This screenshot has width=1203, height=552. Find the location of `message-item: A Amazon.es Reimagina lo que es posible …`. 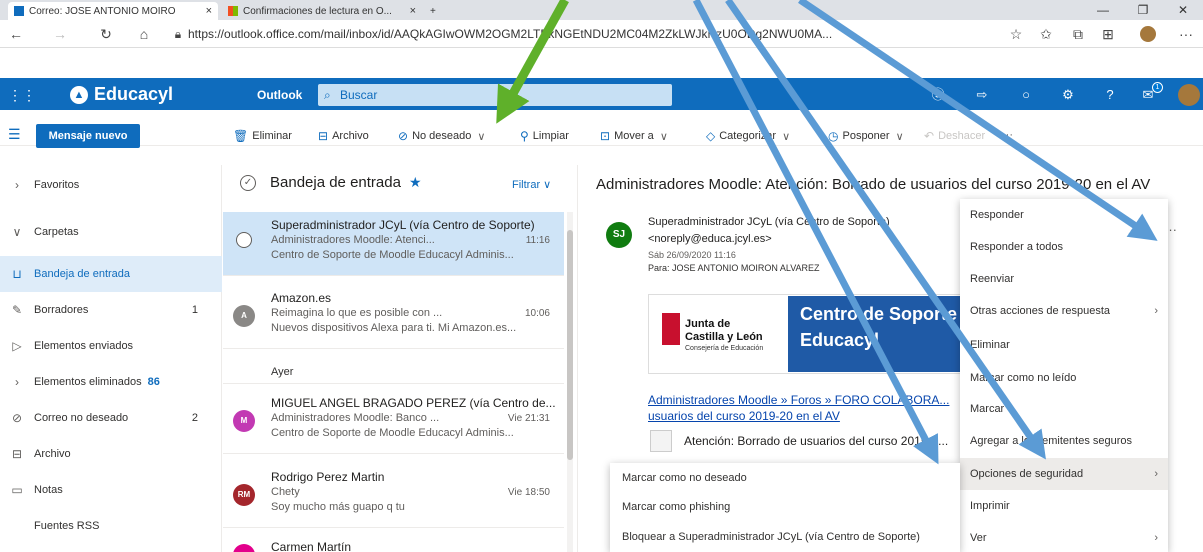

message-item: A Amazon.es Reimagina lo que es posible … is located at coordinates (393, 317).